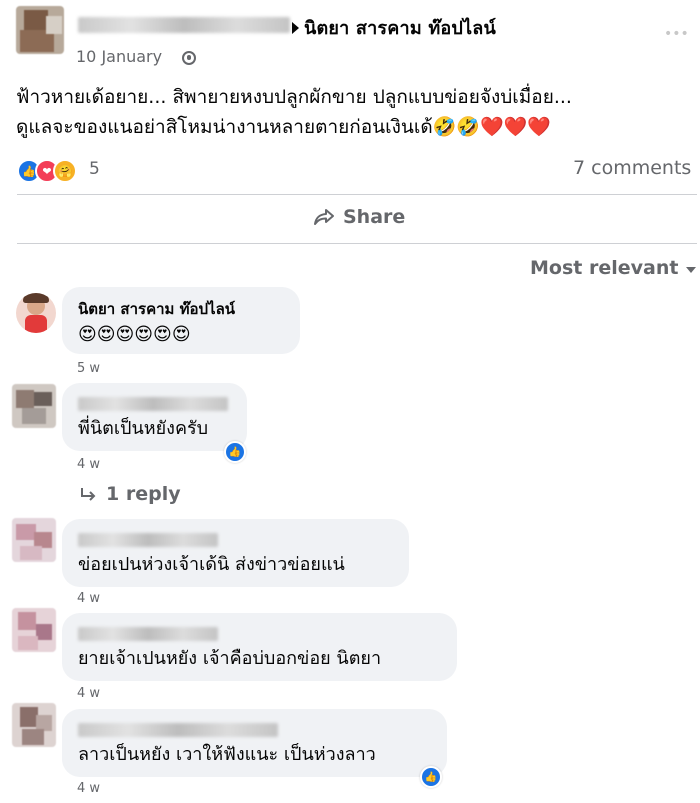 The width and height of the screenshot is (700, 803). I want to click on comment-text: 😍😍😍😍😍😍, so click(134, 334).